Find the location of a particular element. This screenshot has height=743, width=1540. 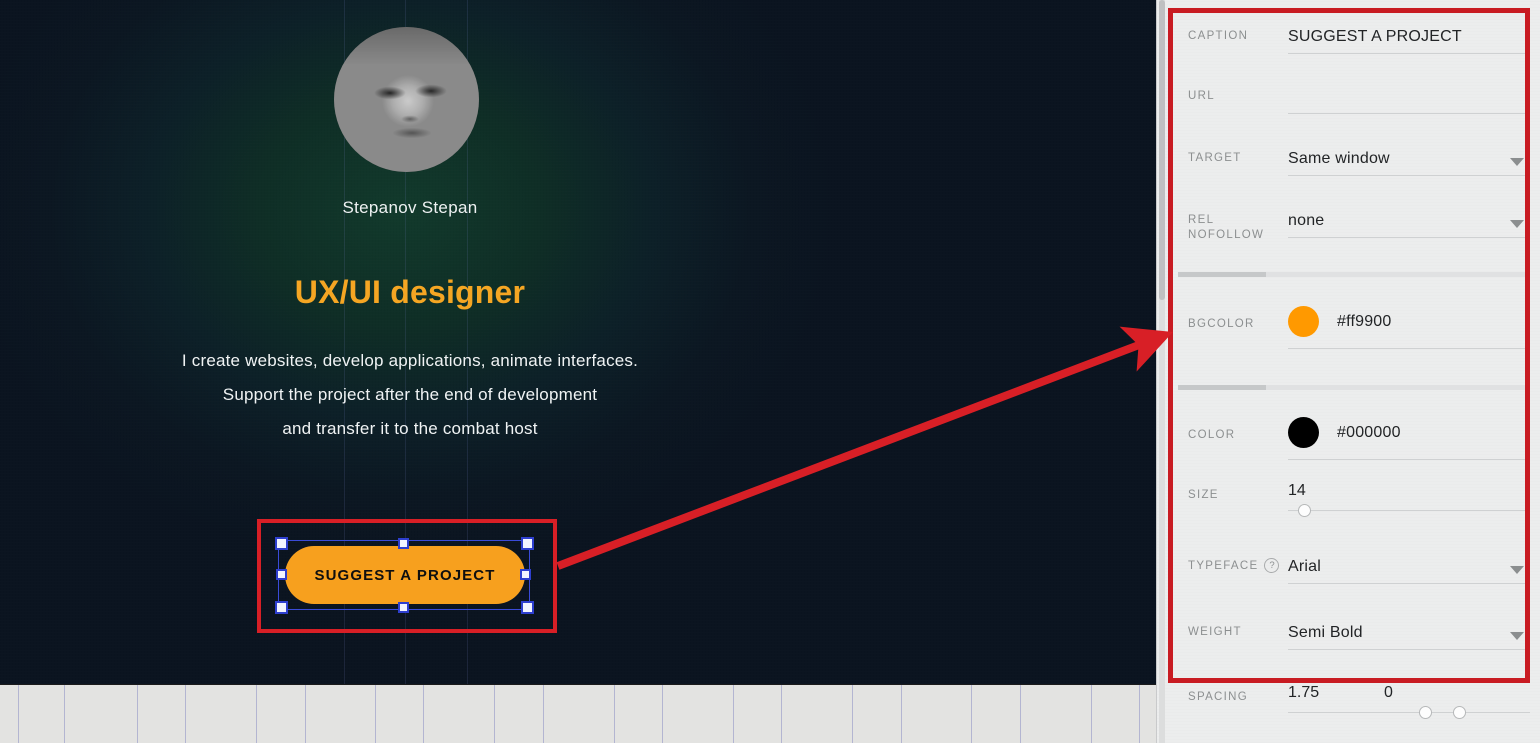

row-typeface: TYPEFACE ? Arial is located at coordinates (1354, 567).